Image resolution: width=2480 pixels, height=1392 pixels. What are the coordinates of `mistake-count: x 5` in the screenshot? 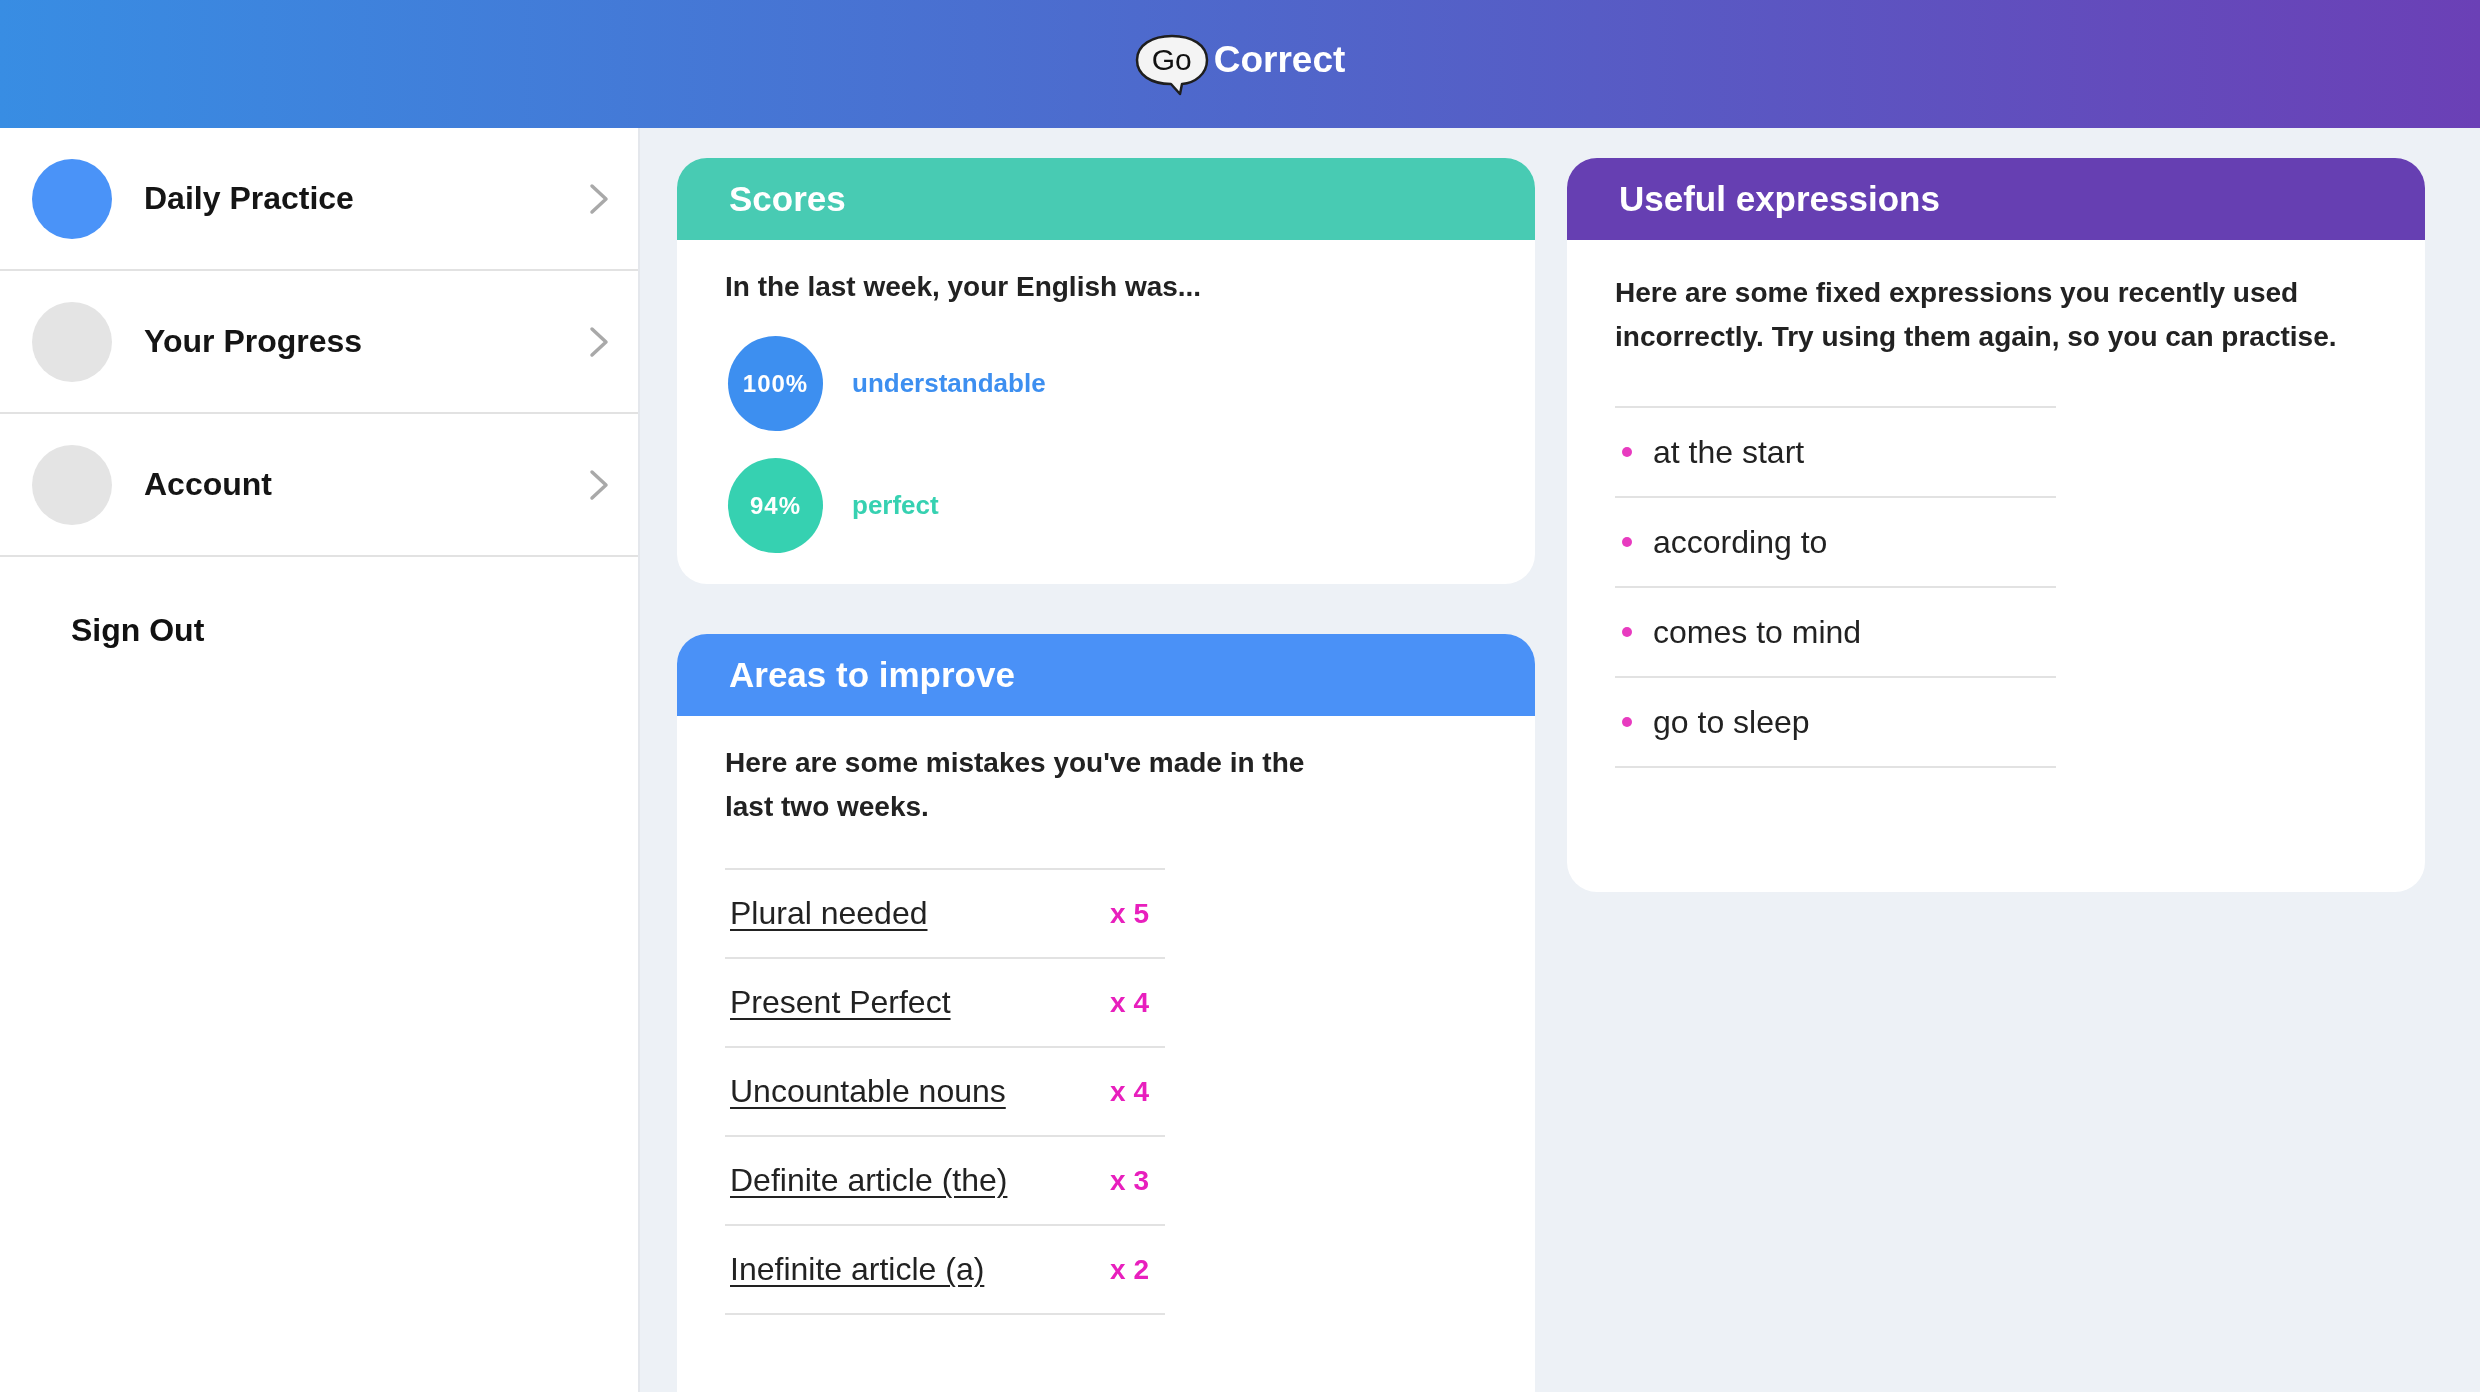 It's located at (1129, 913).